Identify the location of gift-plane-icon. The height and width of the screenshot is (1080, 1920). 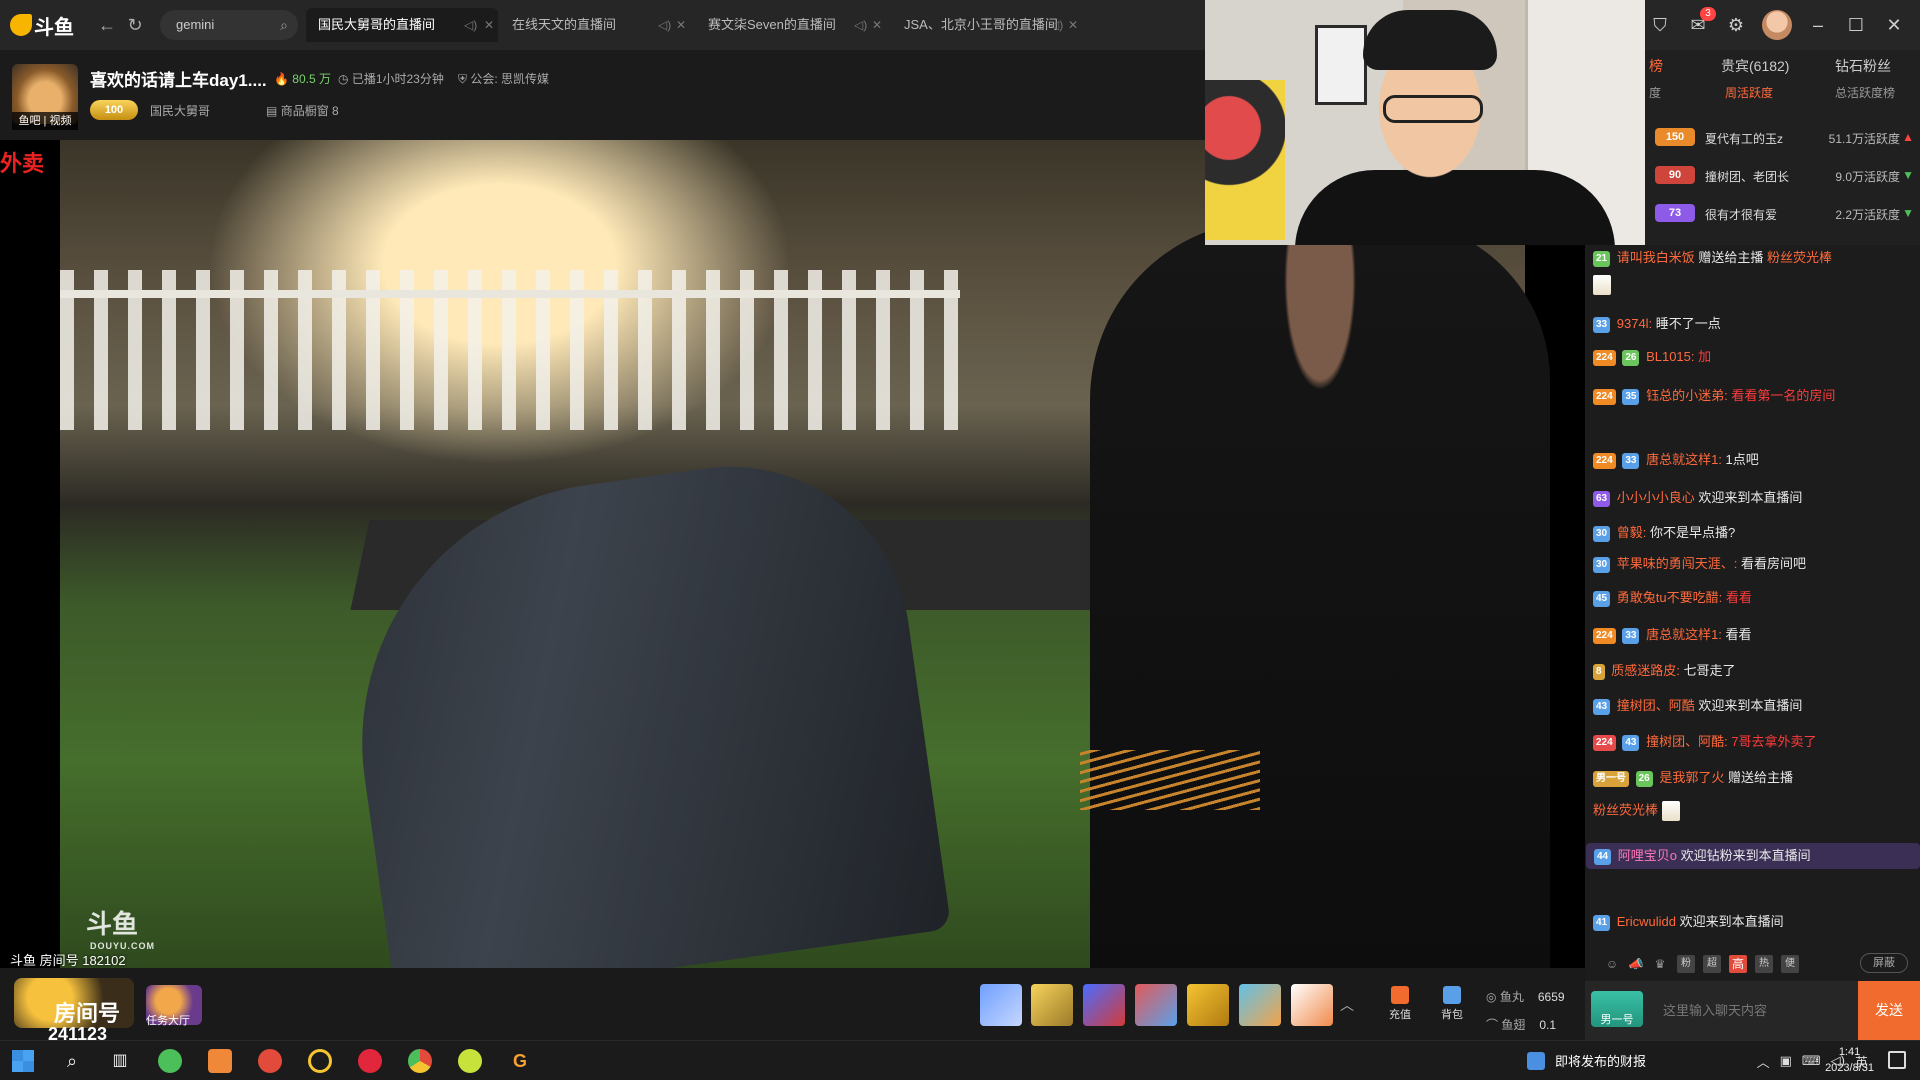
(1052, 1005).